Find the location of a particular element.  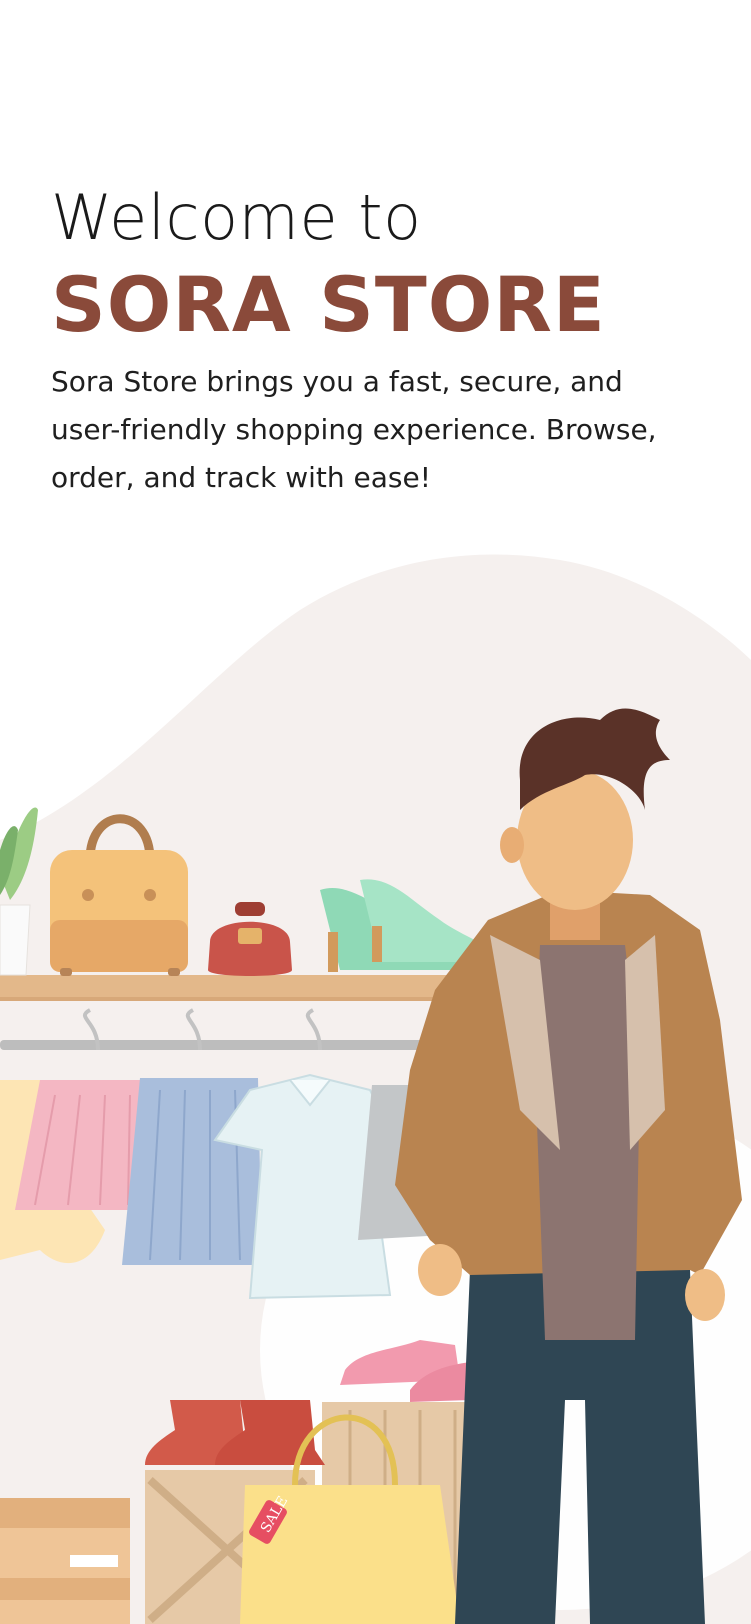

brand-title: SORA STORE is located at coordinates (328, 304).